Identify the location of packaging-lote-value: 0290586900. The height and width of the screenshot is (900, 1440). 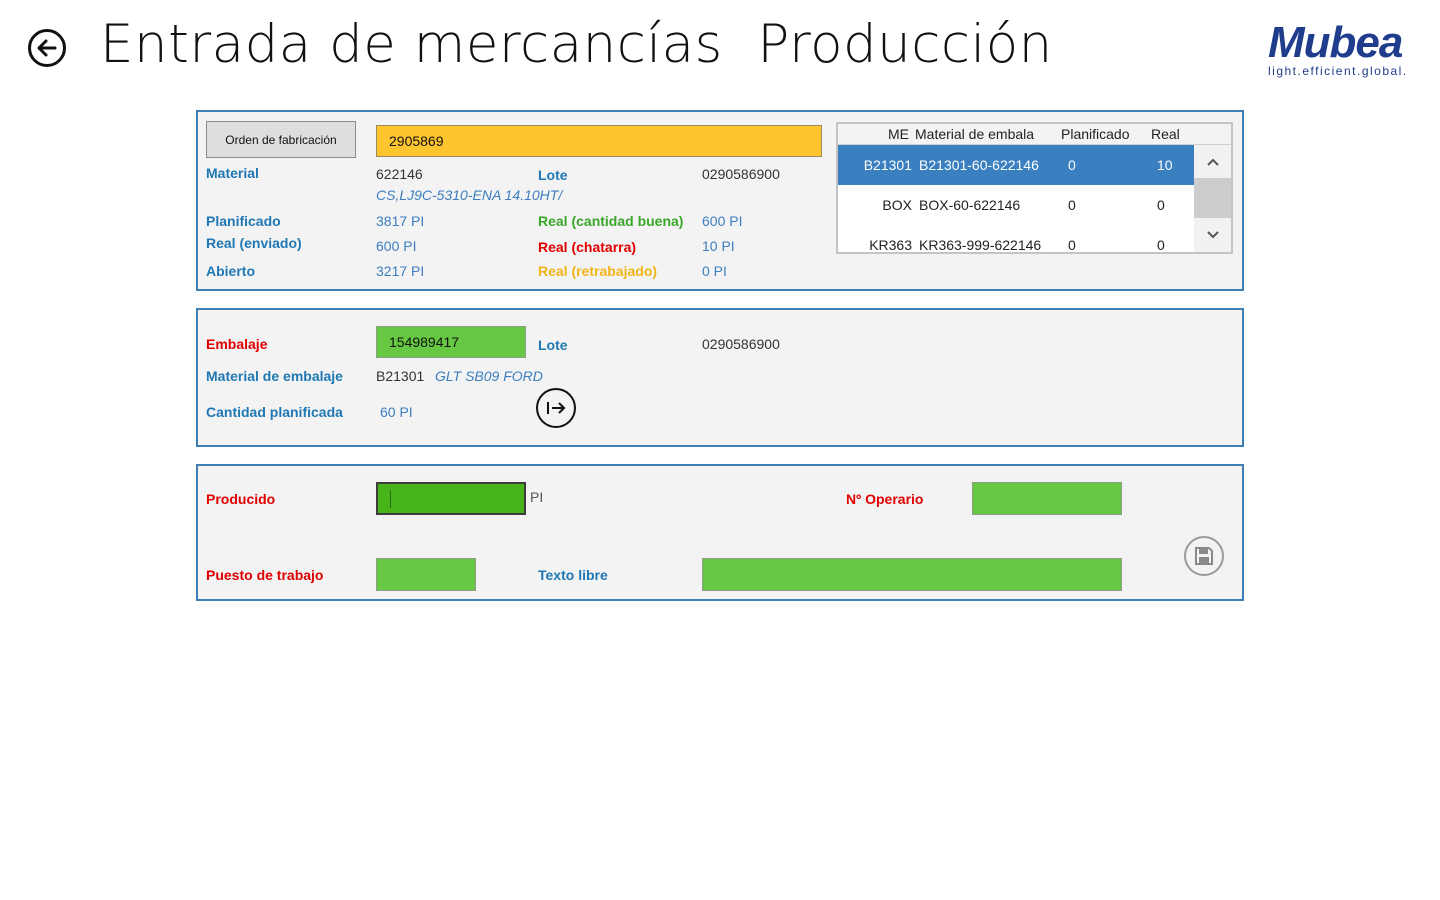
(741, 344).